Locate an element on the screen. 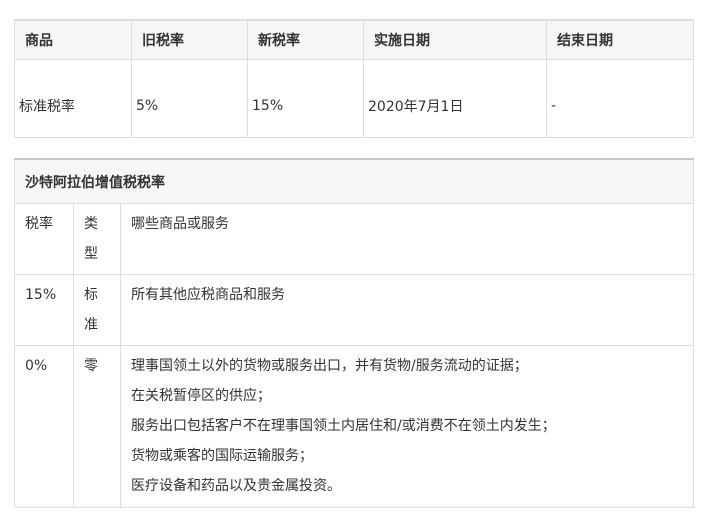  table-row: 15% 标准 所有其他应税商品和服务 is located at coordinates (354, 310).